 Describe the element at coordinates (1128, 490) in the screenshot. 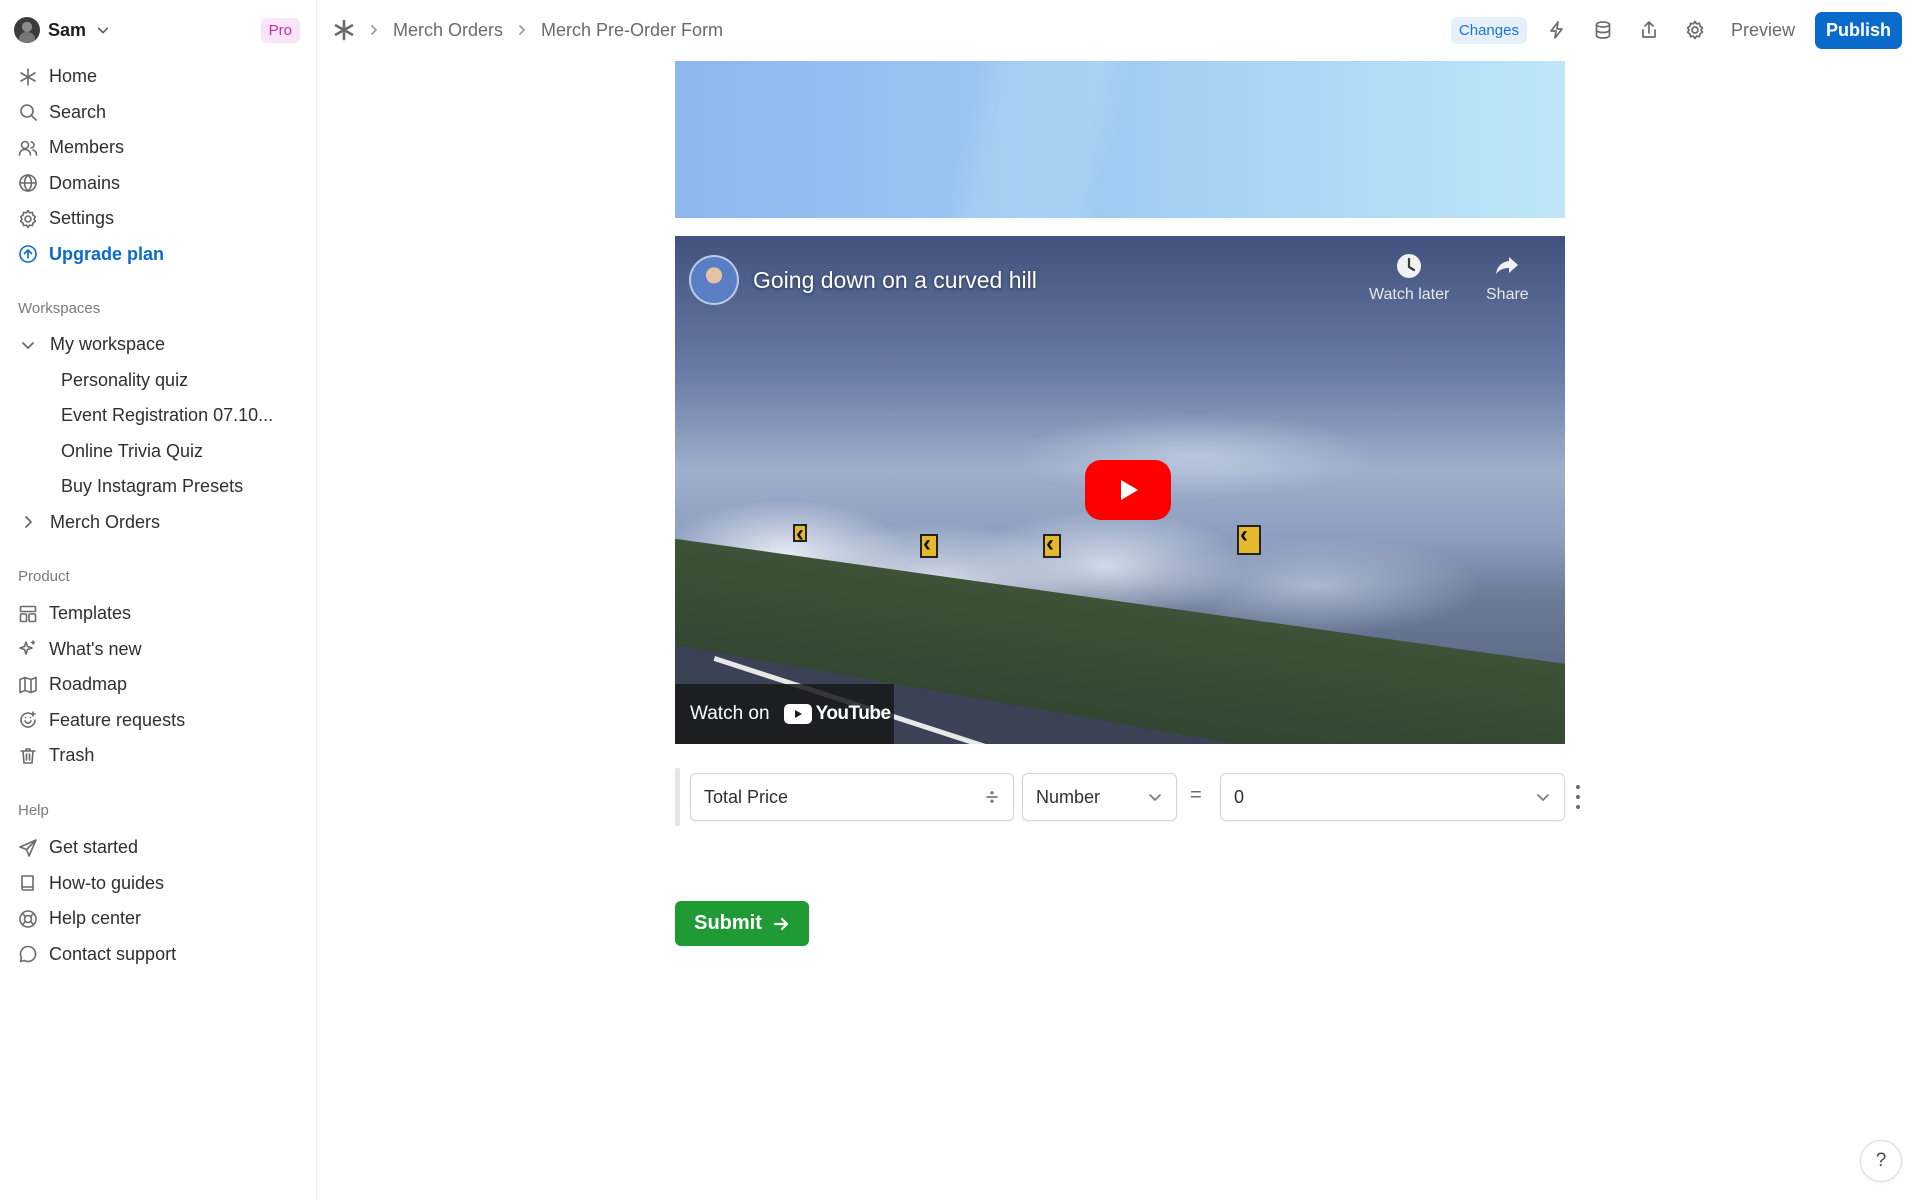

I see `play-button` at that location.